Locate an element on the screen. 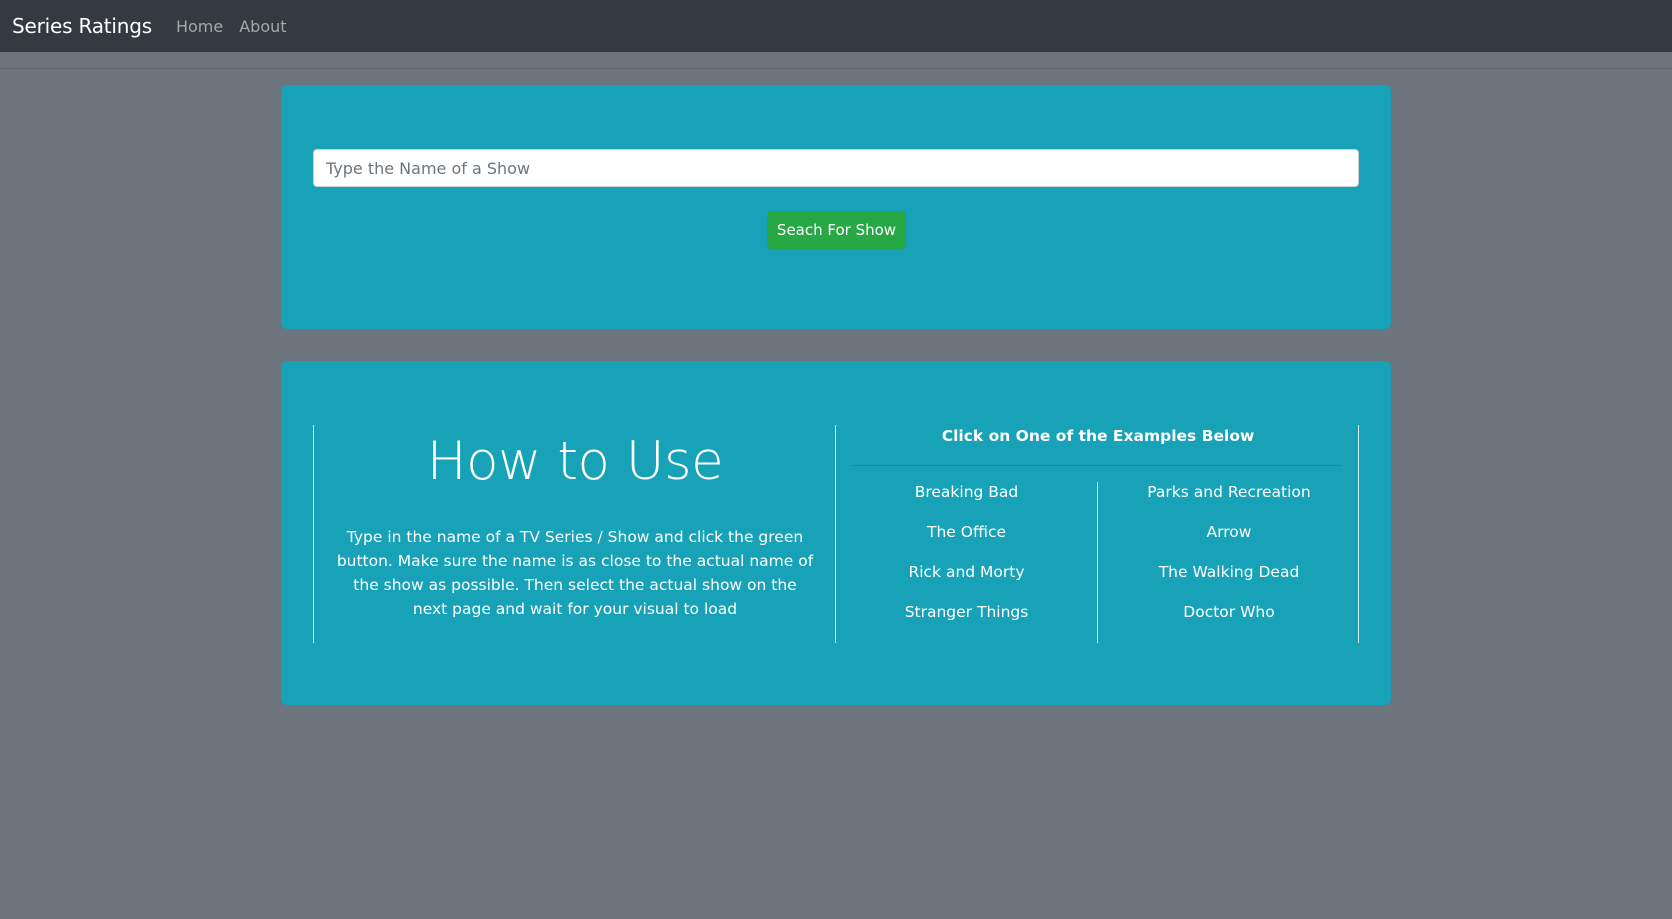 This screenshot has width=1672, height=919. examples-divider is located at coordinates (1097, 465).